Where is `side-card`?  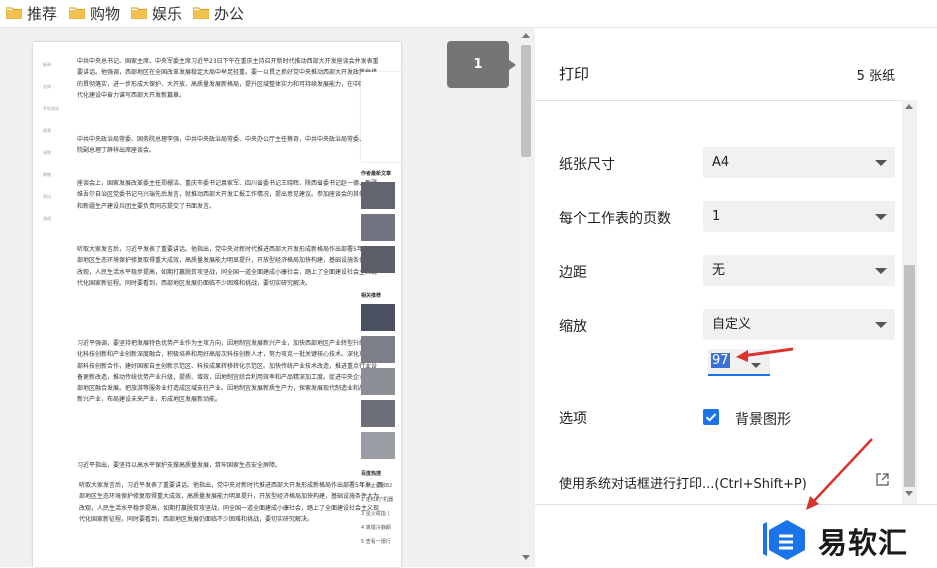 side-card is located at coordinates (381, 117).